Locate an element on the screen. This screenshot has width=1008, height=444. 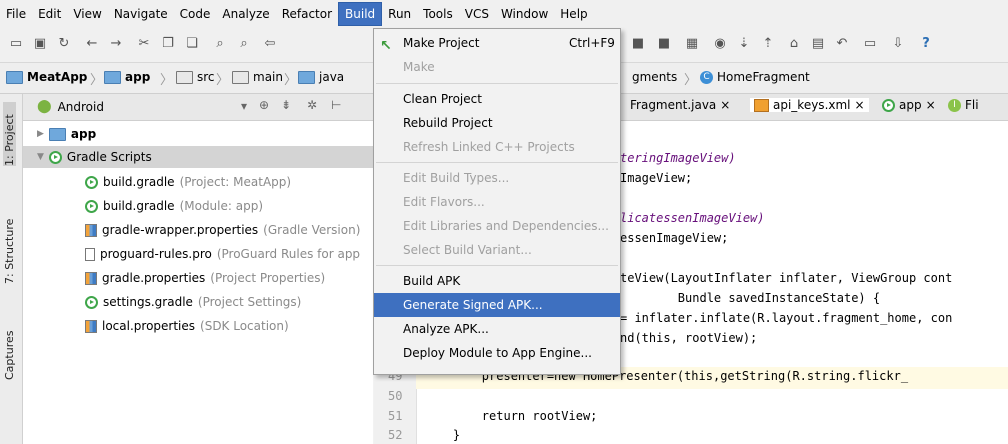
menu-run: Run is located at coordinates (399, 14).